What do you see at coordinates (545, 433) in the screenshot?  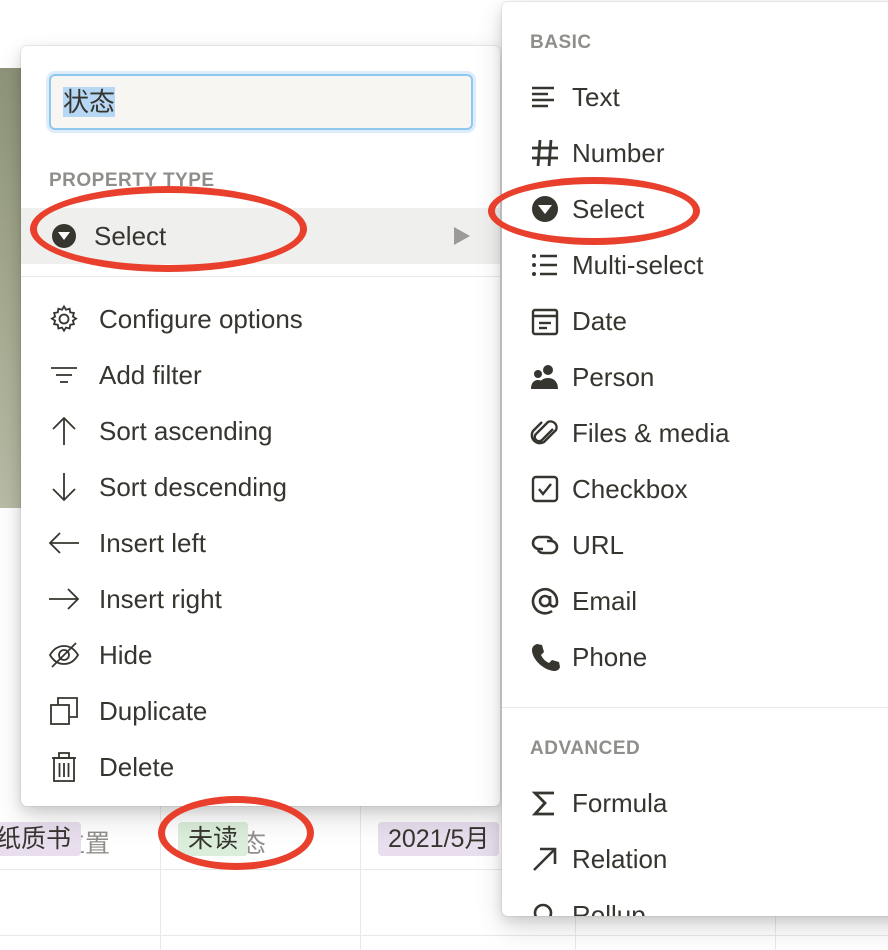 I see `paperclip-icon` at bounding box center [545, 433].